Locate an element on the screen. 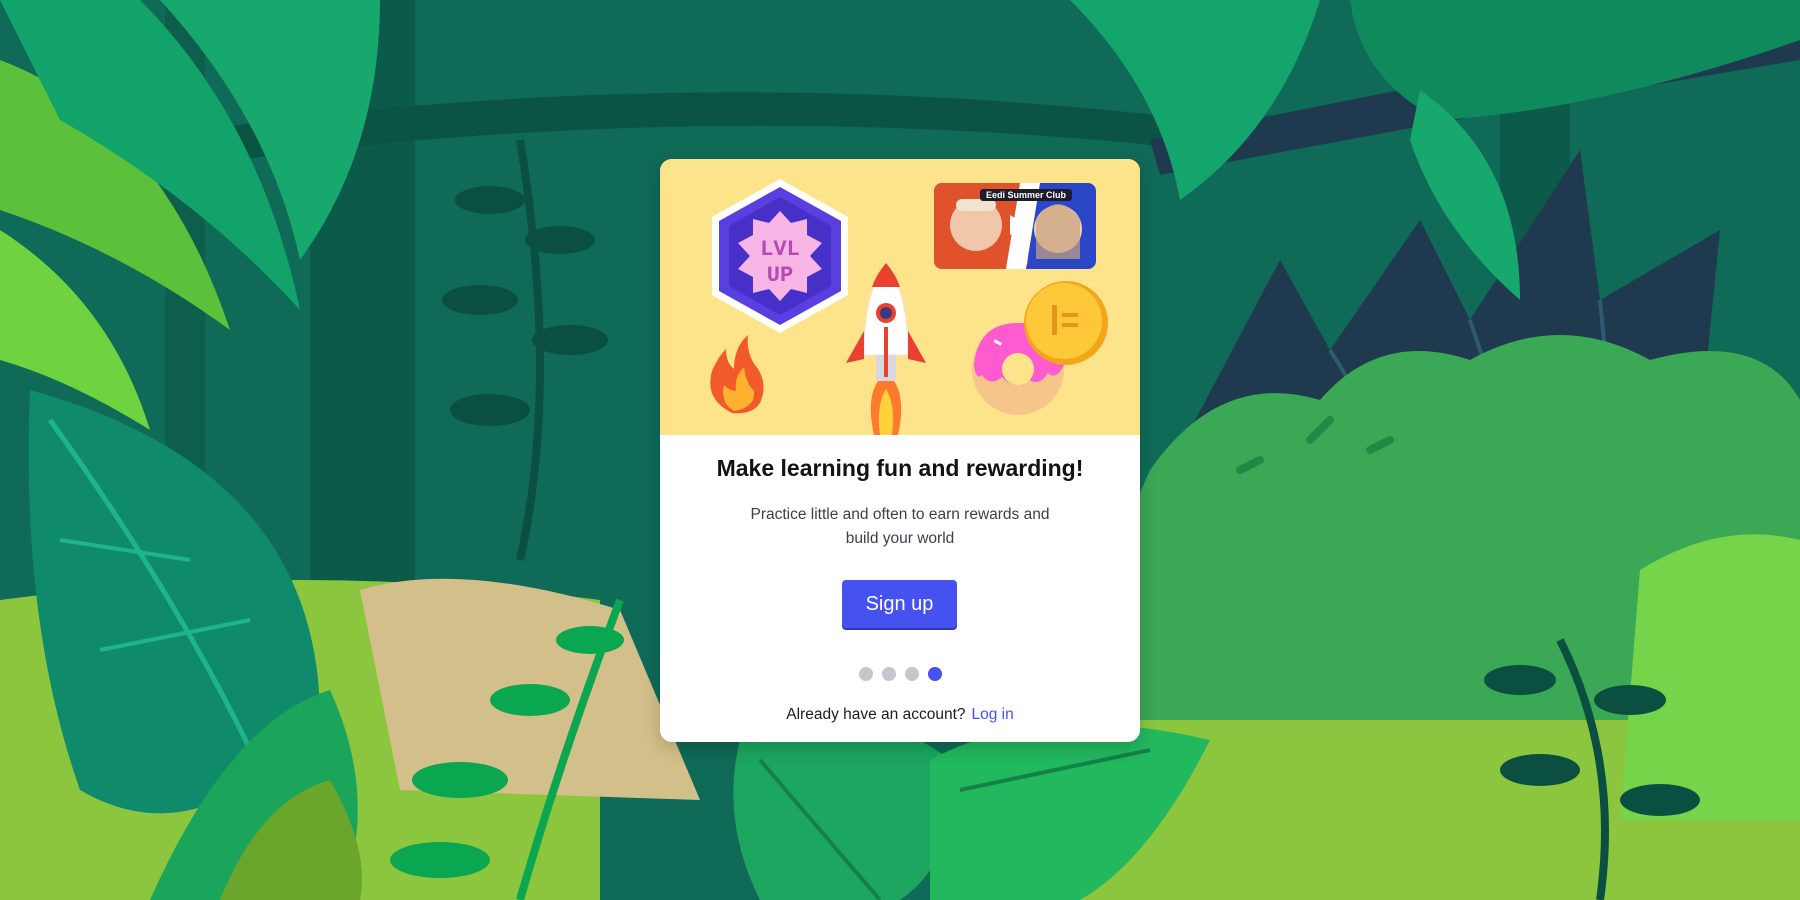 This screenshot has height=900, width=1800. card-title: Make learning fun and rewarding! is located at coordinates (900, 468).